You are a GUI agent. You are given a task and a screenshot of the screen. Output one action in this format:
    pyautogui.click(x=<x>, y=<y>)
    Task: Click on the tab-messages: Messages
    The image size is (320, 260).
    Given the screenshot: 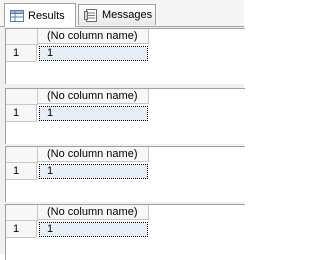 What is the action you would take?
    pyautogui.click(x=117, y=14)
    